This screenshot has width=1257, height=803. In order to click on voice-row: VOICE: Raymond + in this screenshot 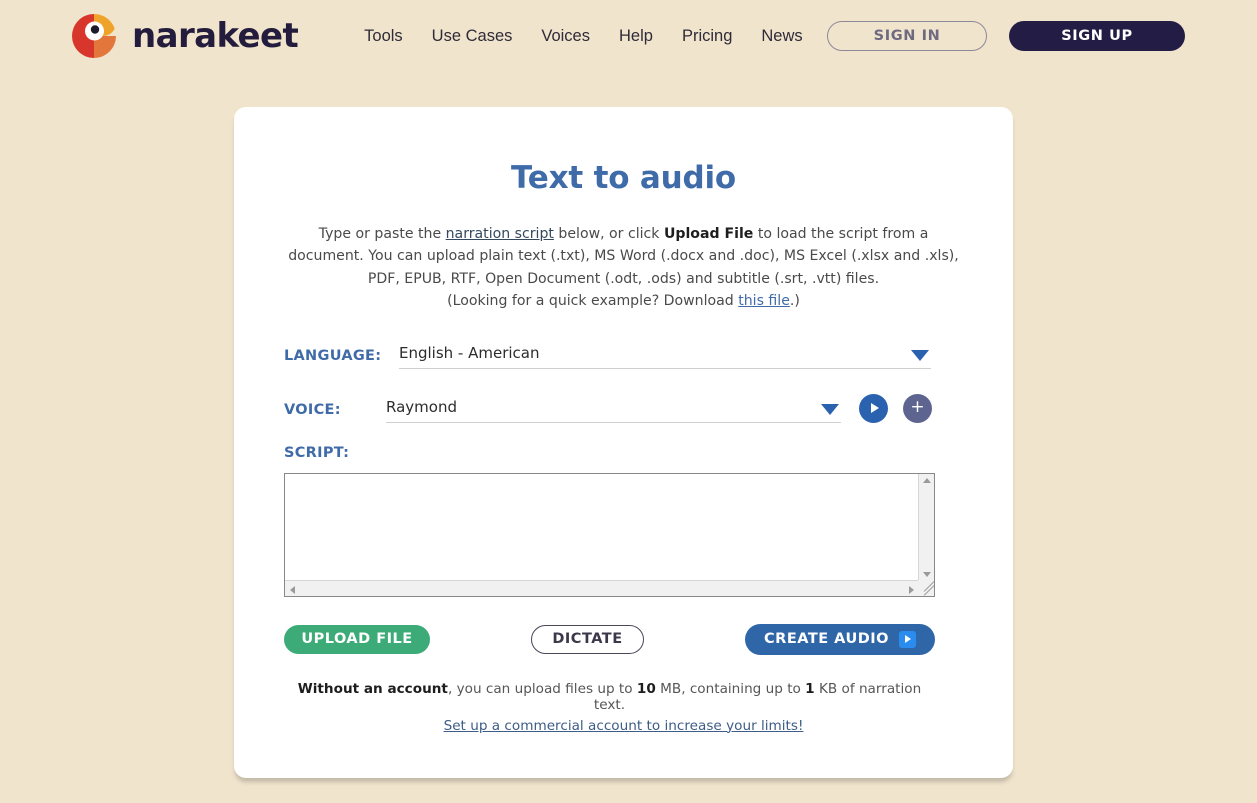, I will do `click(623, 406)`.